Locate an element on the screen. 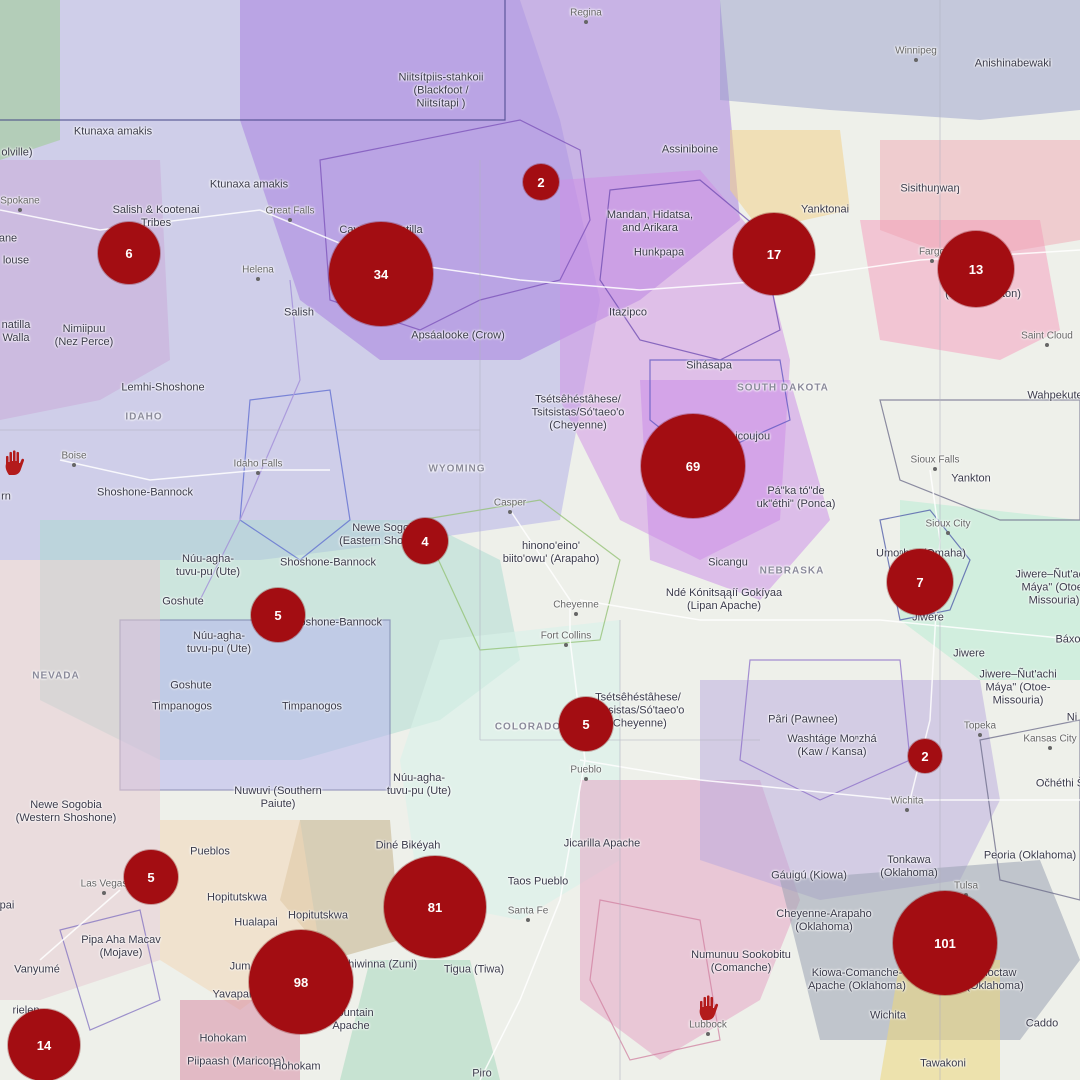 Image resolution: width=1080 pixels, height=1080 pixels. cluster-marker: 7 is located at coordinates (920, 582).